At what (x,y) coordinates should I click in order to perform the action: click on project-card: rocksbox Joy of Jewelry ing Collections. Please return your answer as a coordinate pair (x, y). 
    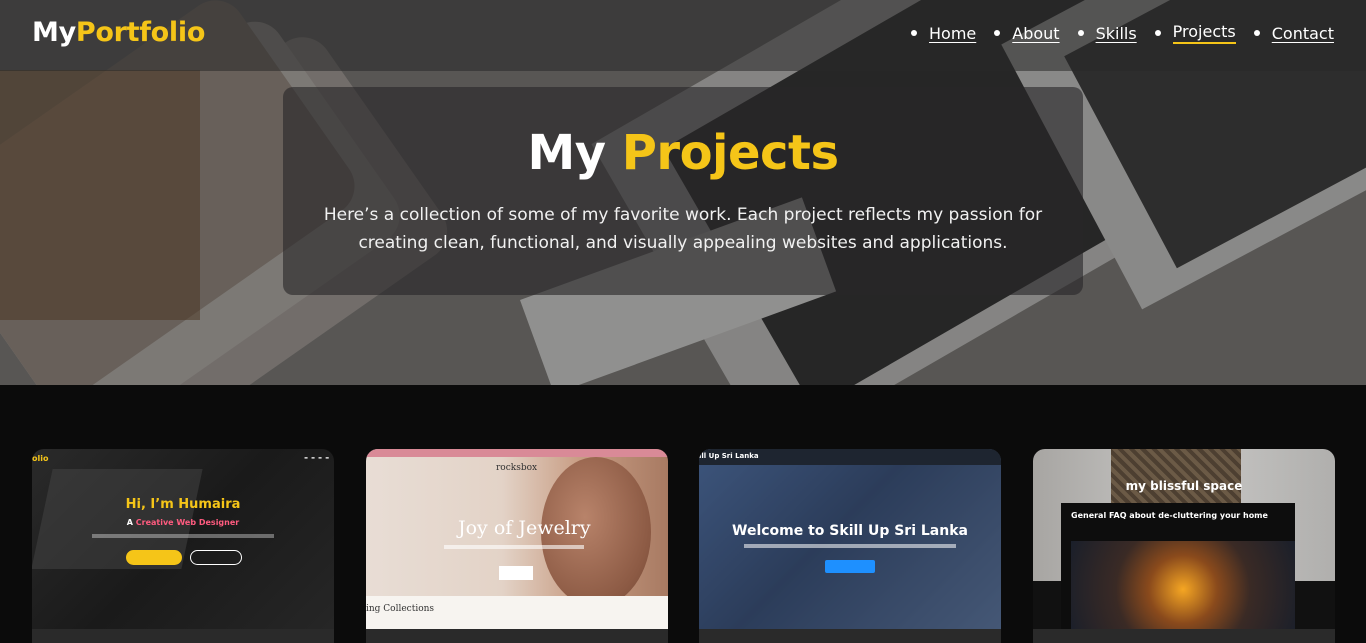
    Looking at the image, I should click on (517, 546).